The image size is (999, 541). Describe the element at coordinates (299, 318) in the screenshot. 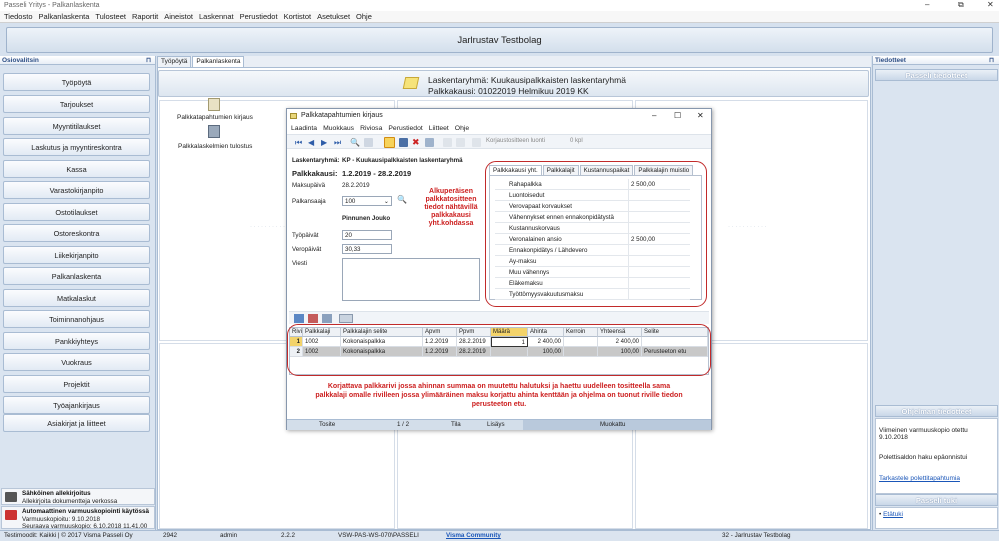

I see `add-row-icon` at that location.